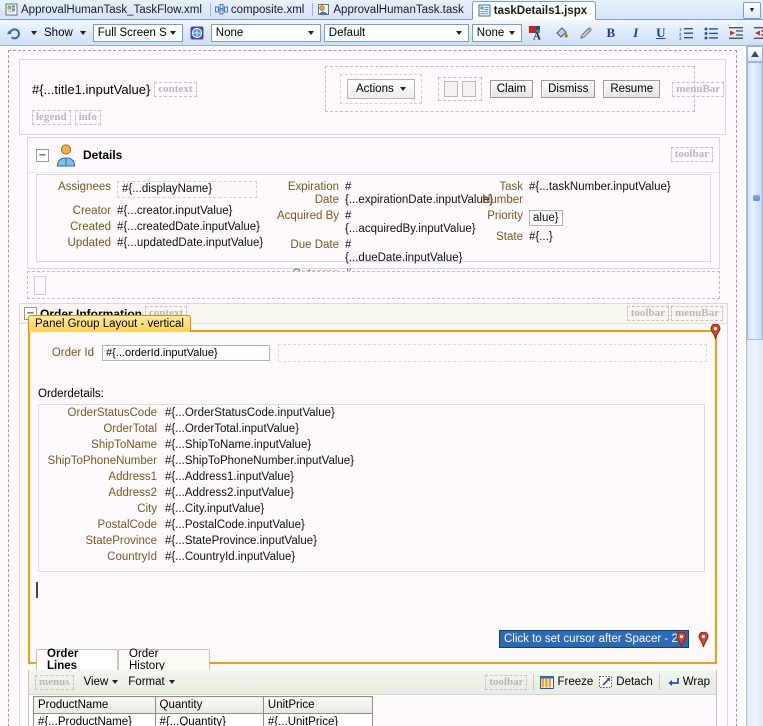  What do you see at coordinates (373, 155) in the screenshot?
I see `details-panel-header: − Details toolbar` at bounding box center [373, 155].